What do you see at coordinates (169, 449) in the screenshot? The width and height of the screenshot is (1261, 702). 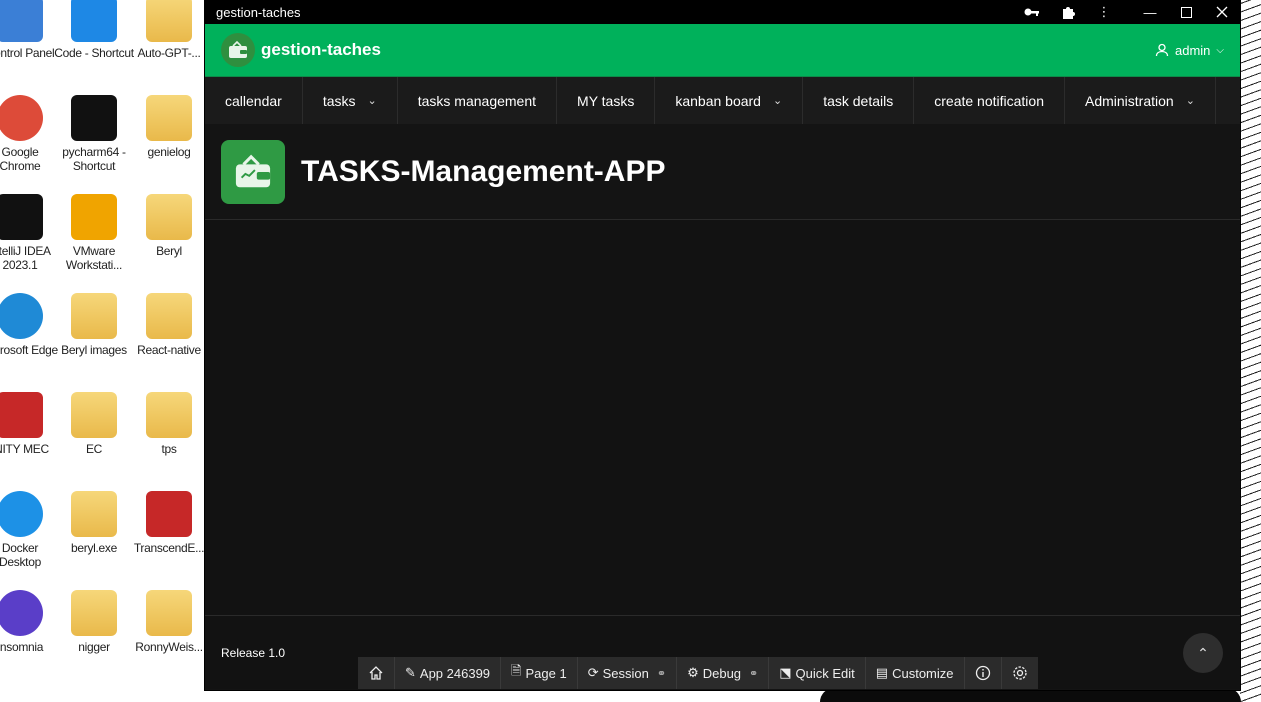 I see `desktop-icon-label: tps` at bounding box center [169, 449].